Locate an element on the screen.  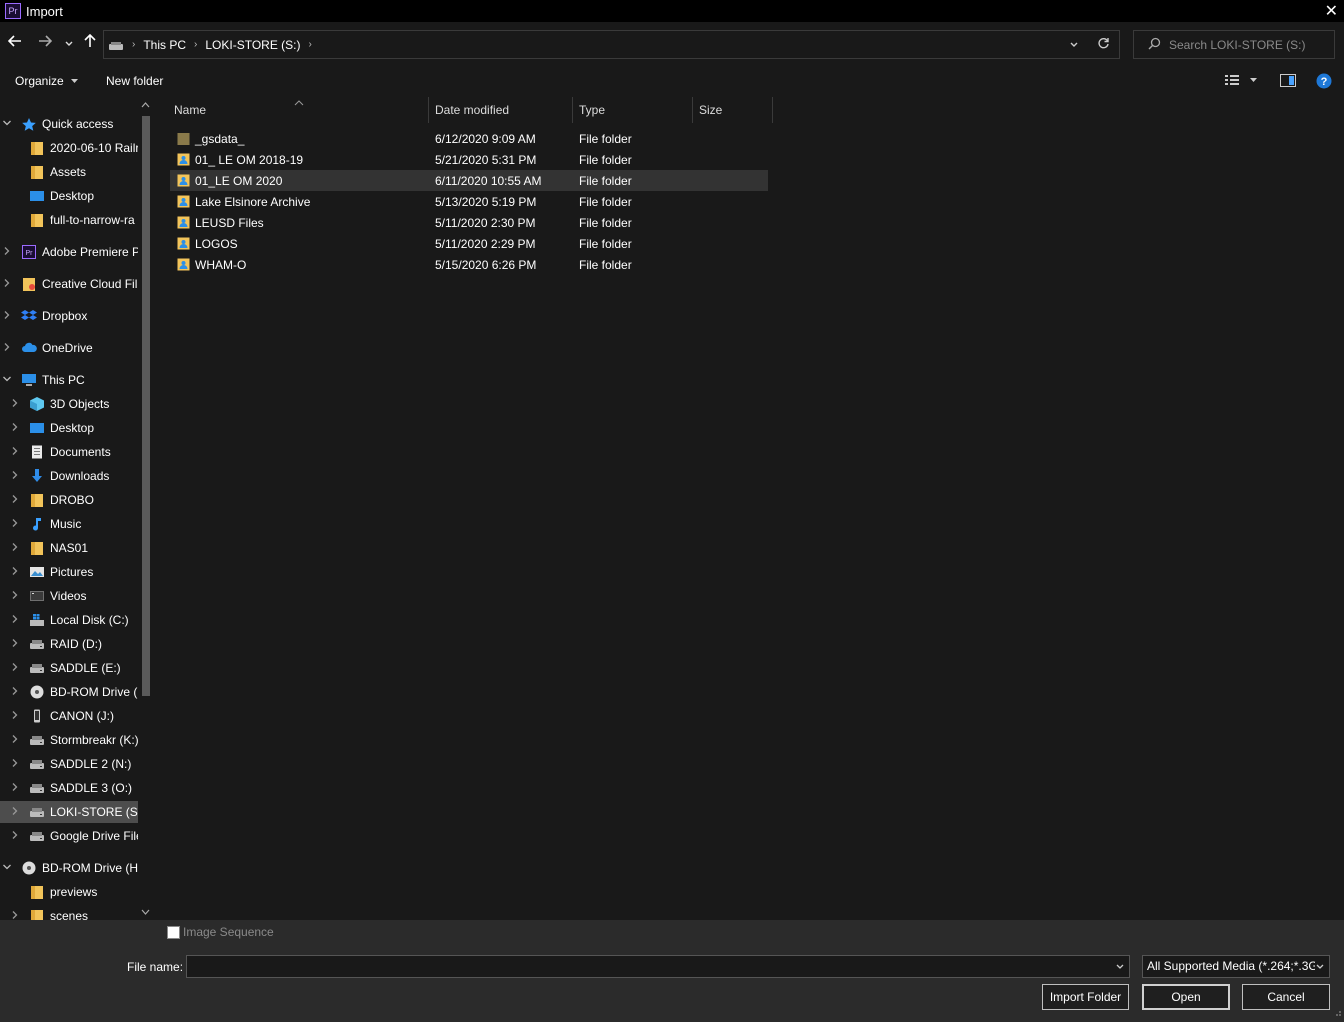
file-row: _gsdata_ 6/12/2020 9:09 AM File folder is located at coordinates (469, 138).